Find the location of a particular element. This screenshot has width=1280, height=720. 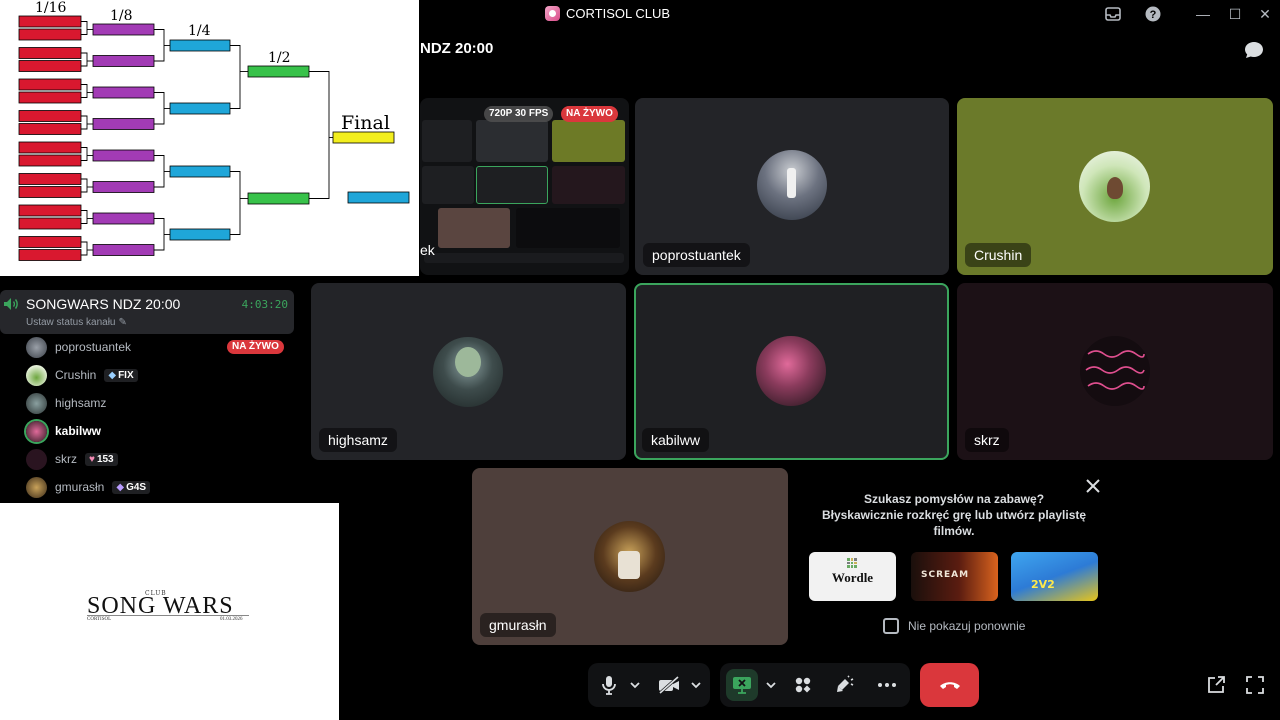

member-name: poprostuantek is located at coordinates (93, 347).